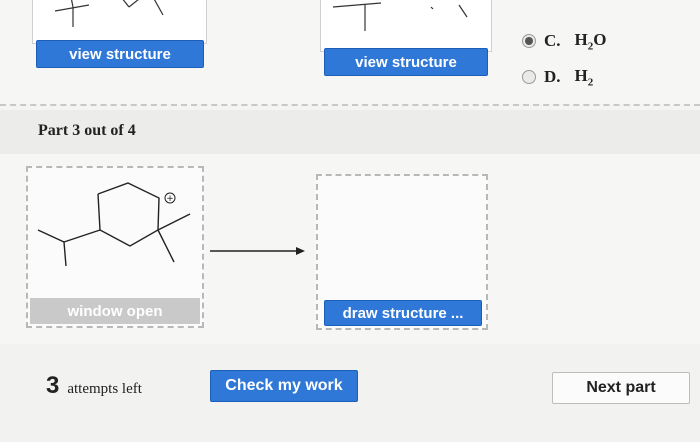  I want to click on part-title: Part 3 out of 4, so click(87, 130).